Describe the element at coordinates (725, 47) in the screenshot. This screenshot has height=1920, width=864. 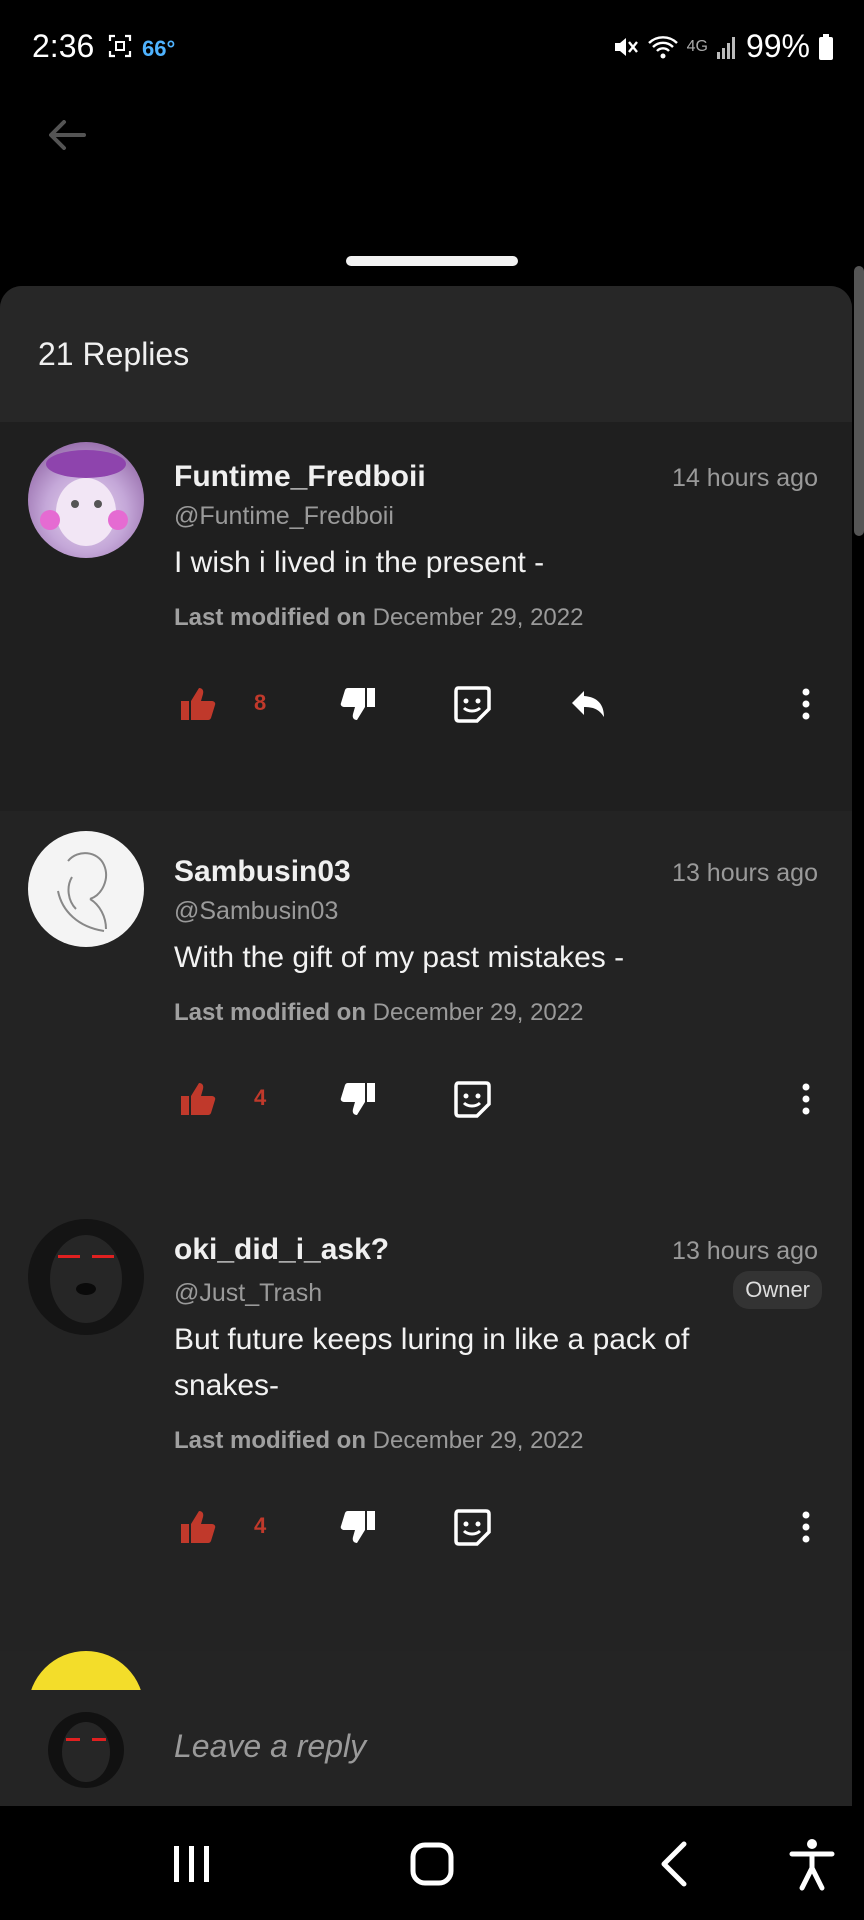
I see `signal-icon` at that location.